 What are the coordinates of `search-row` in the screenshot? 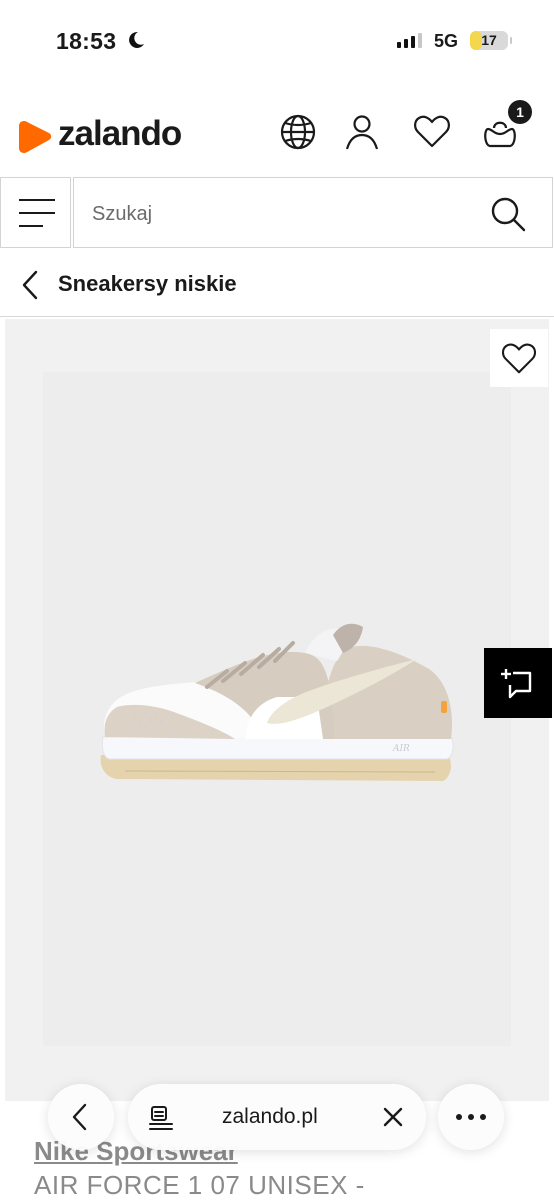 It's located at (277, 213).